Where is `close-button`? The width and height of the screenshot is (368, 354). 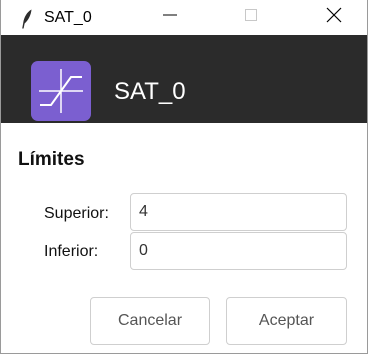 close-button is located at coordinates (334, 17).